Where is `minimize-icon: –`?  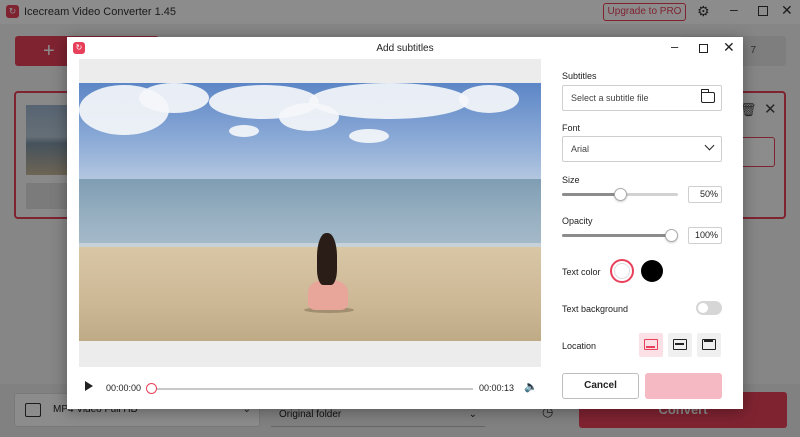
minimize-icon: – is located at coordinates (674, 46).